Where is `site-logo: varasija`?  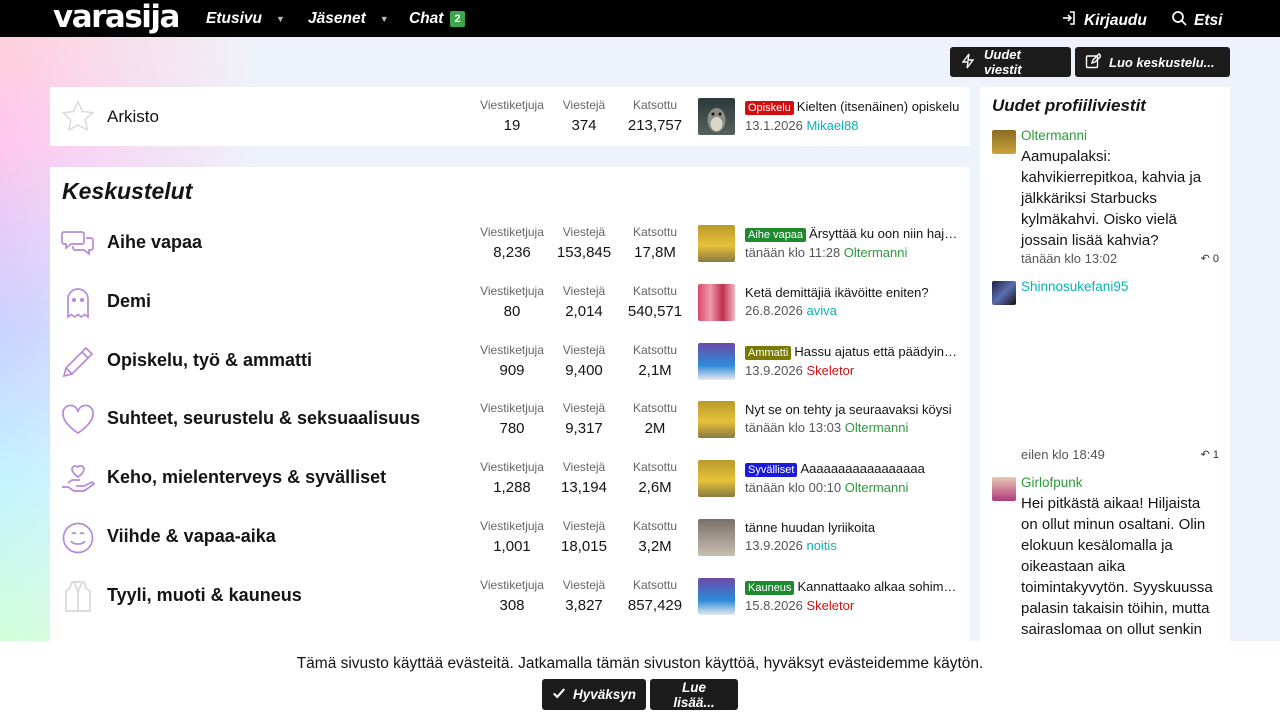
site-logo: varasija is located at coordinates (116, 17).